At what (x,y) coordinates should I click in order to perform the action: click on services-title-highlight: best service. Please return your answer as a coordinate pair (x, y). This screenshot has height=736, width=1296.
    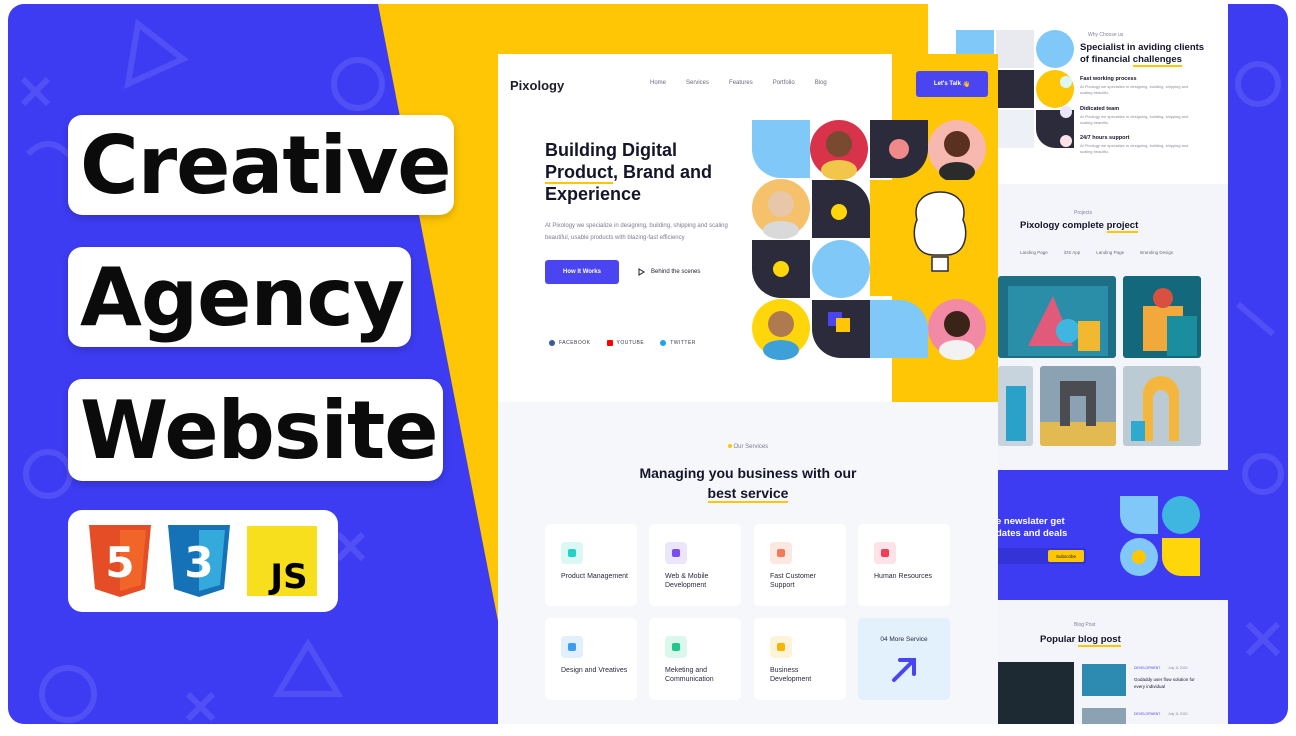
    Looking at the image, I should click on (748, 494).